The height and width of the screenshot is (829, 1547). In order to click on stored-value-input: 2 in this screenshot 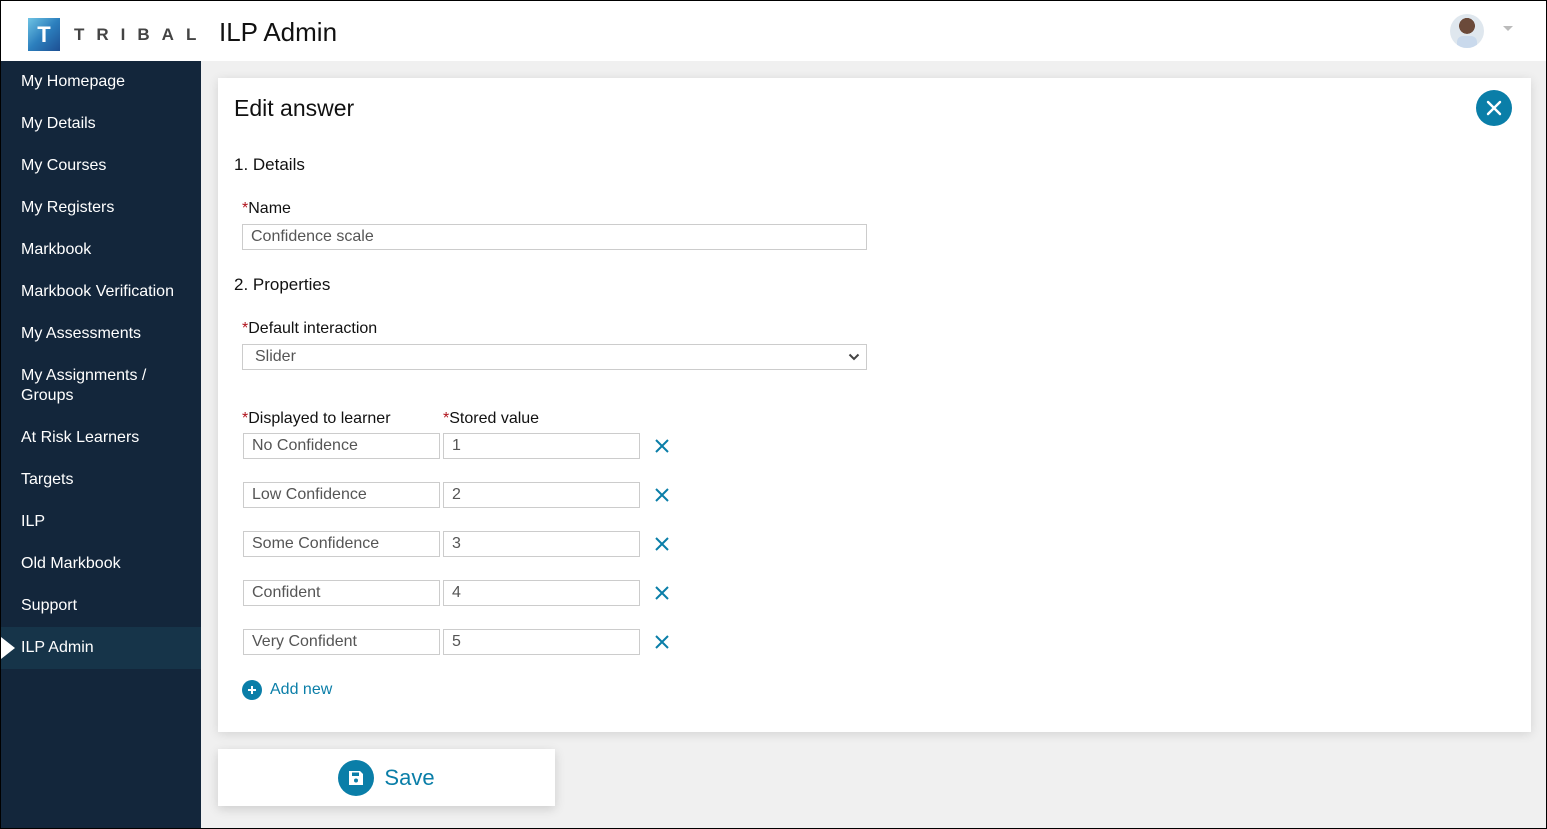, I will do `click(541, 495)`.